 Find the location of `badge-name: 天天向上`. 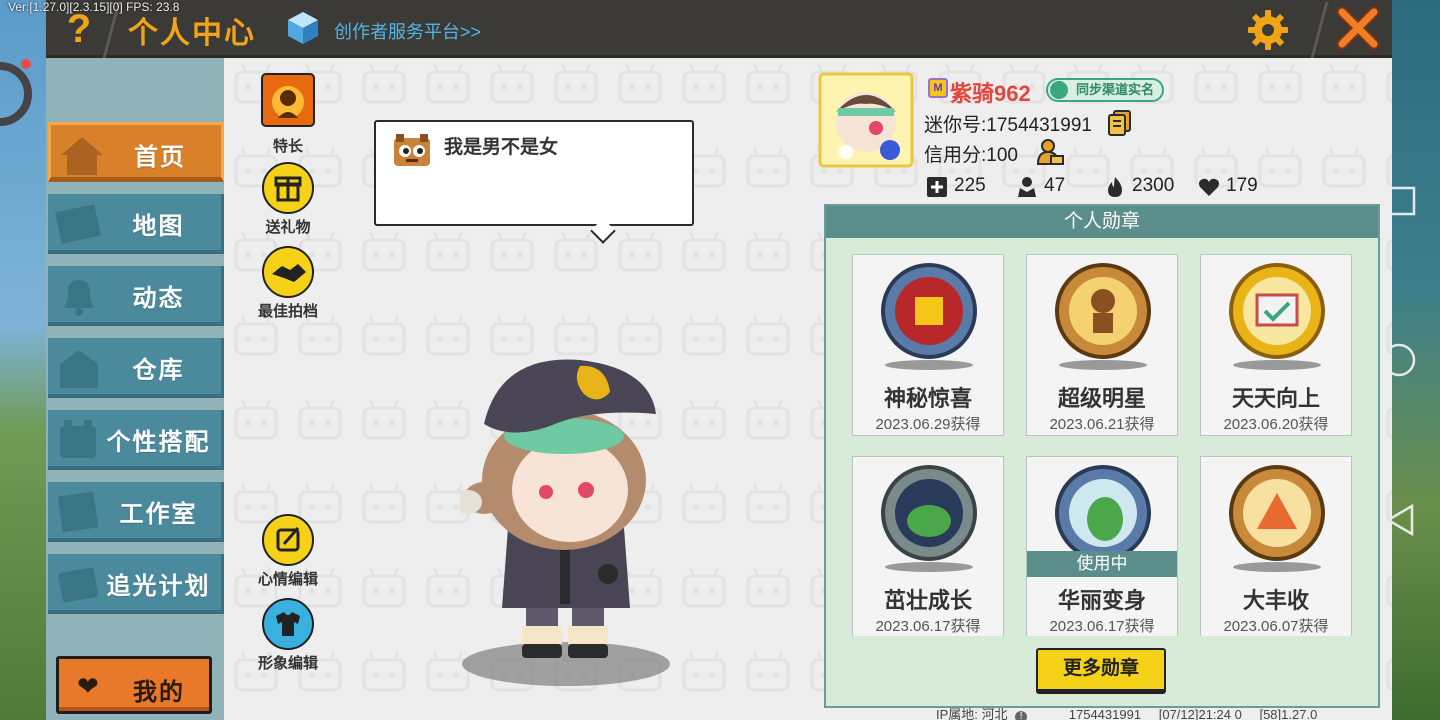

badge-name: 天天向上 is located at coordinates (1275, 398).